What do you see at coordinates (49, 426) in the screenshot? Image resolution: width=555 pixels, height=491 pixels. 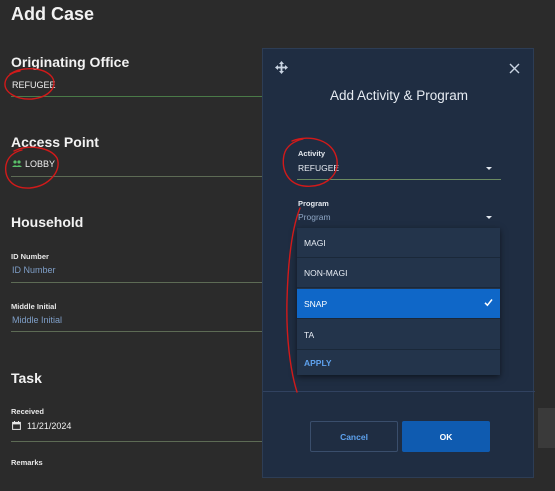 I see `received-value: 11/21/2024` at bounding box center [49, 426].